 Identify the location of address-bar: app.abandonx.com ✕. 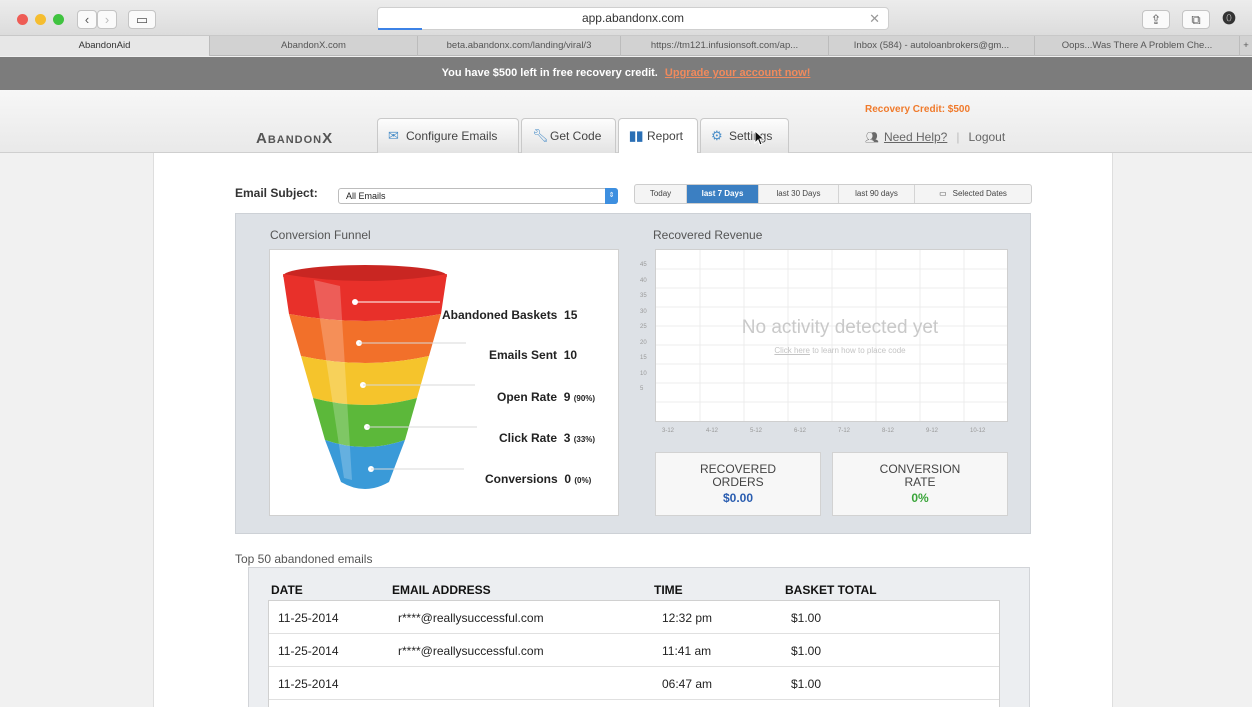
(633, 18).